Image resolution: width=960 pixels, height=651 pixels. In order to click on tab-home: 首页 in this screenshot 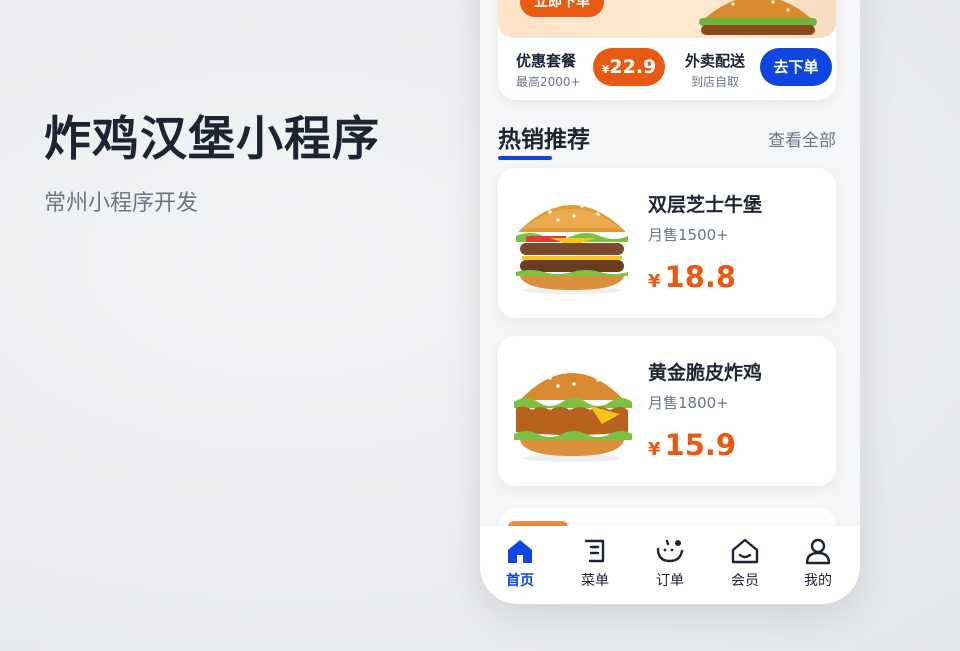, I will do `click(520, 563)`.